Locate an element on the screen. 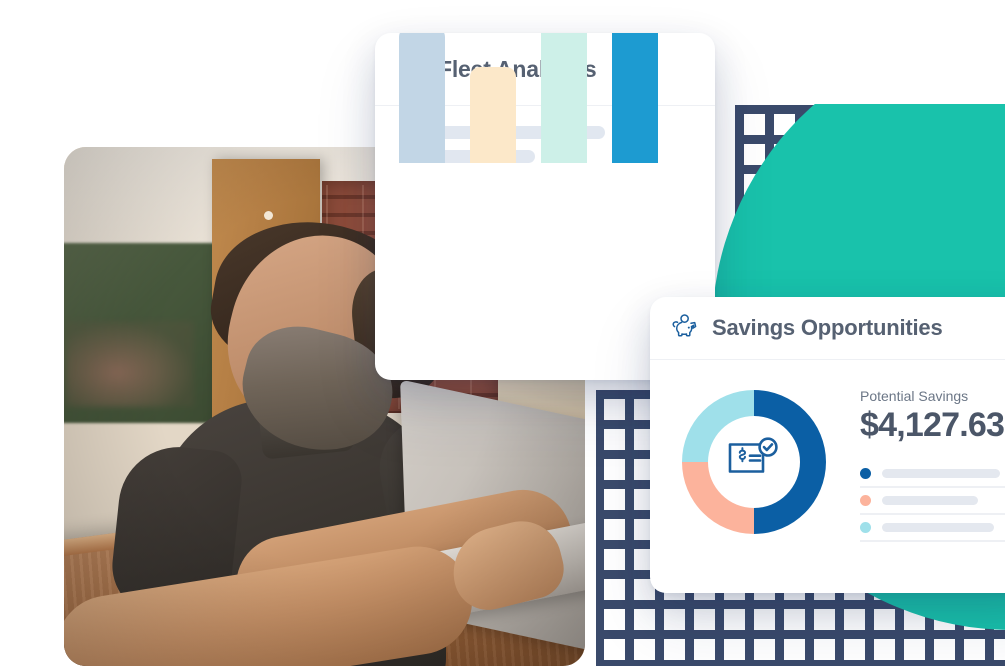 The height and width of the screenshot is (666, 1005). savings-opportunities-title: Savings Opportunities is located at coordinates (827, 327).